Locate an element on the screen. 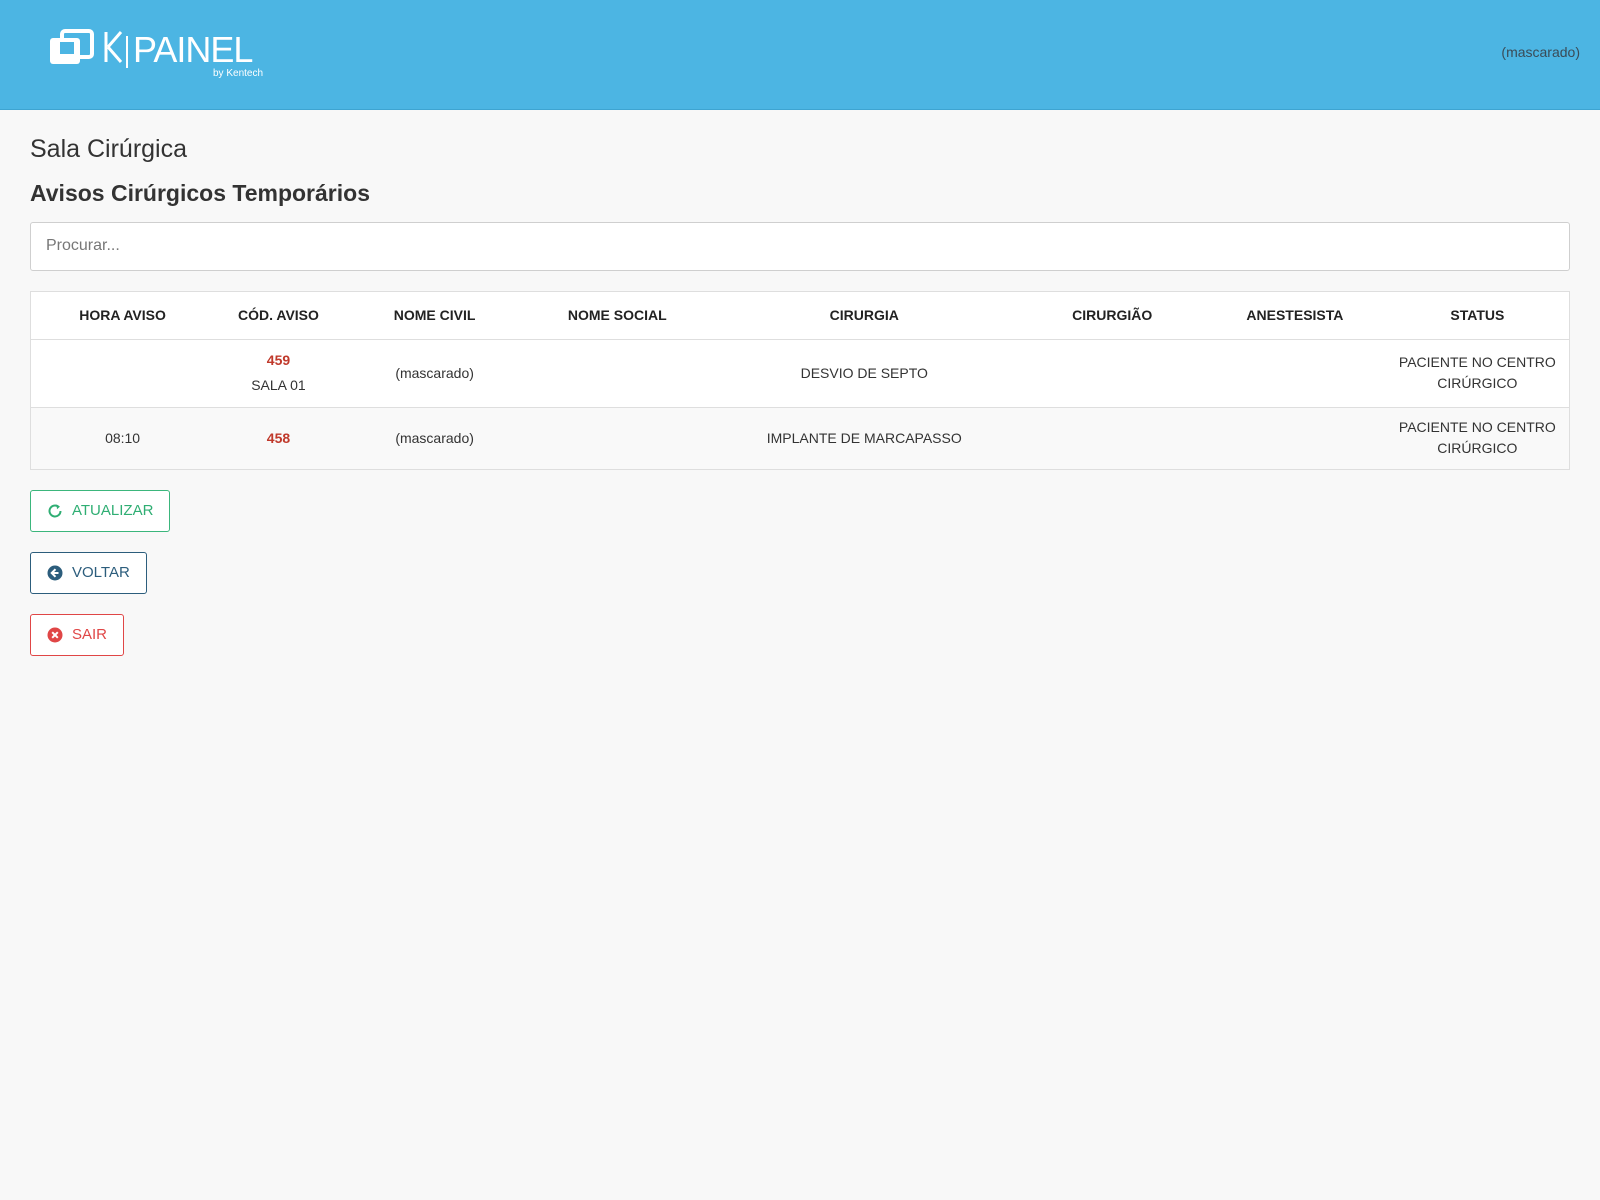  kpainel-logo: PAINEL by Kentech is located at coordinates (158, 54).